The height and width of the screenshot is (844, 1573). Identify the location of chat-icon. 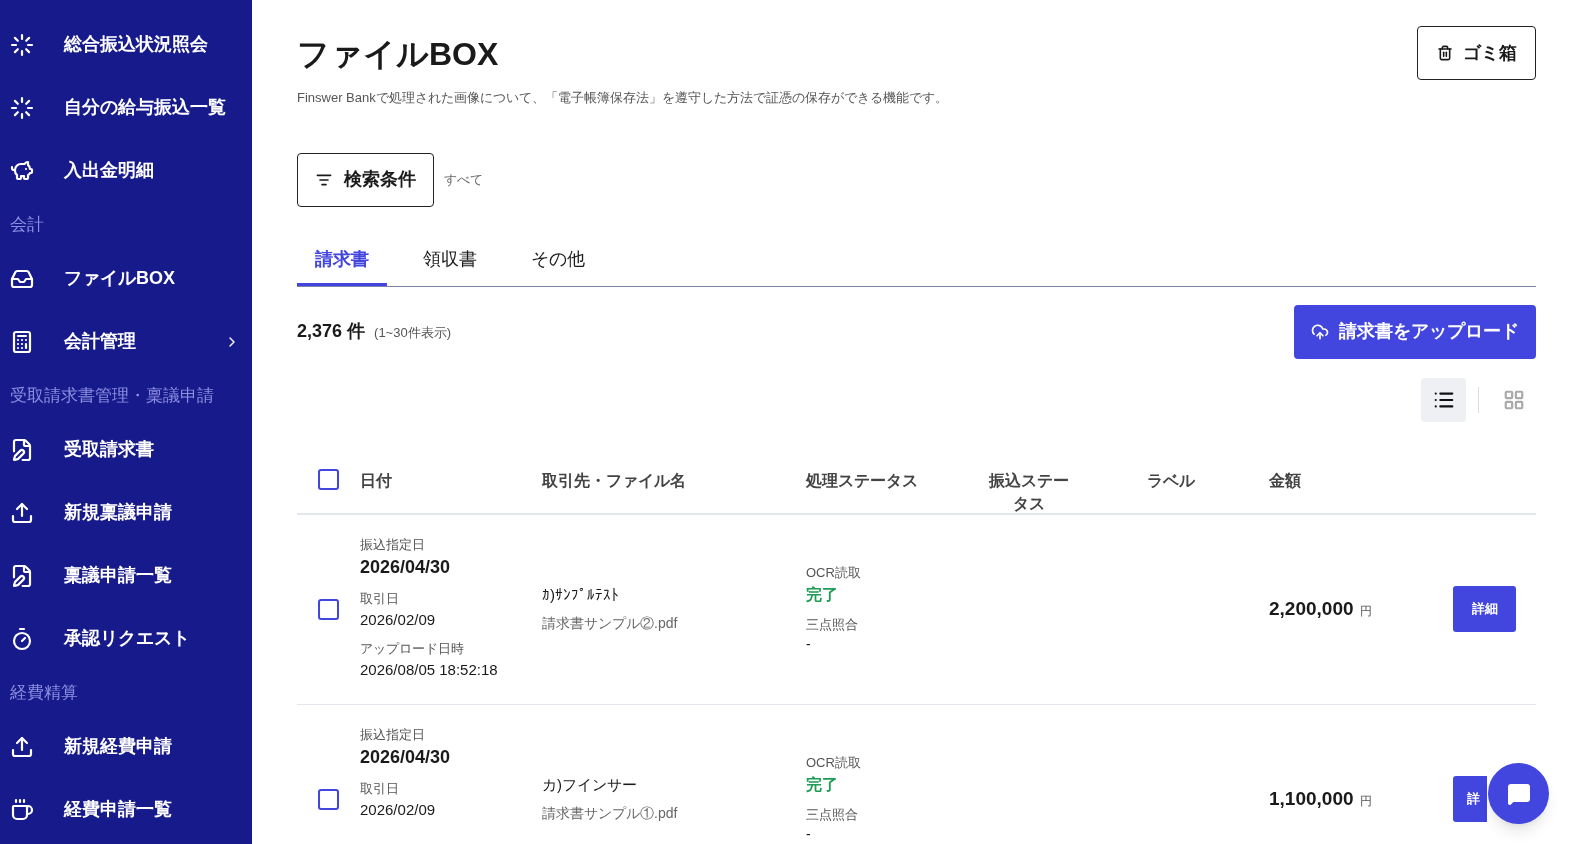
(1518, 793).